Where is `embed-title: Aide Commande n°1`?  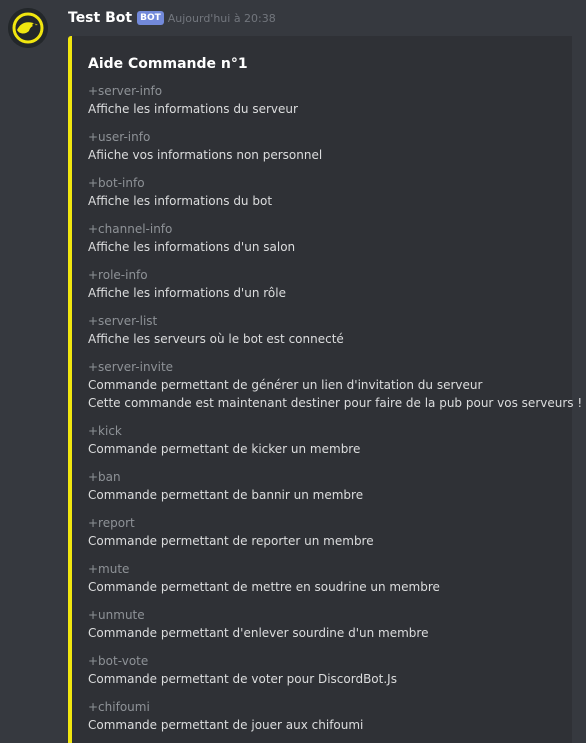 embed-title: Aide Commande n°1 is located at coordinates (168, 64).